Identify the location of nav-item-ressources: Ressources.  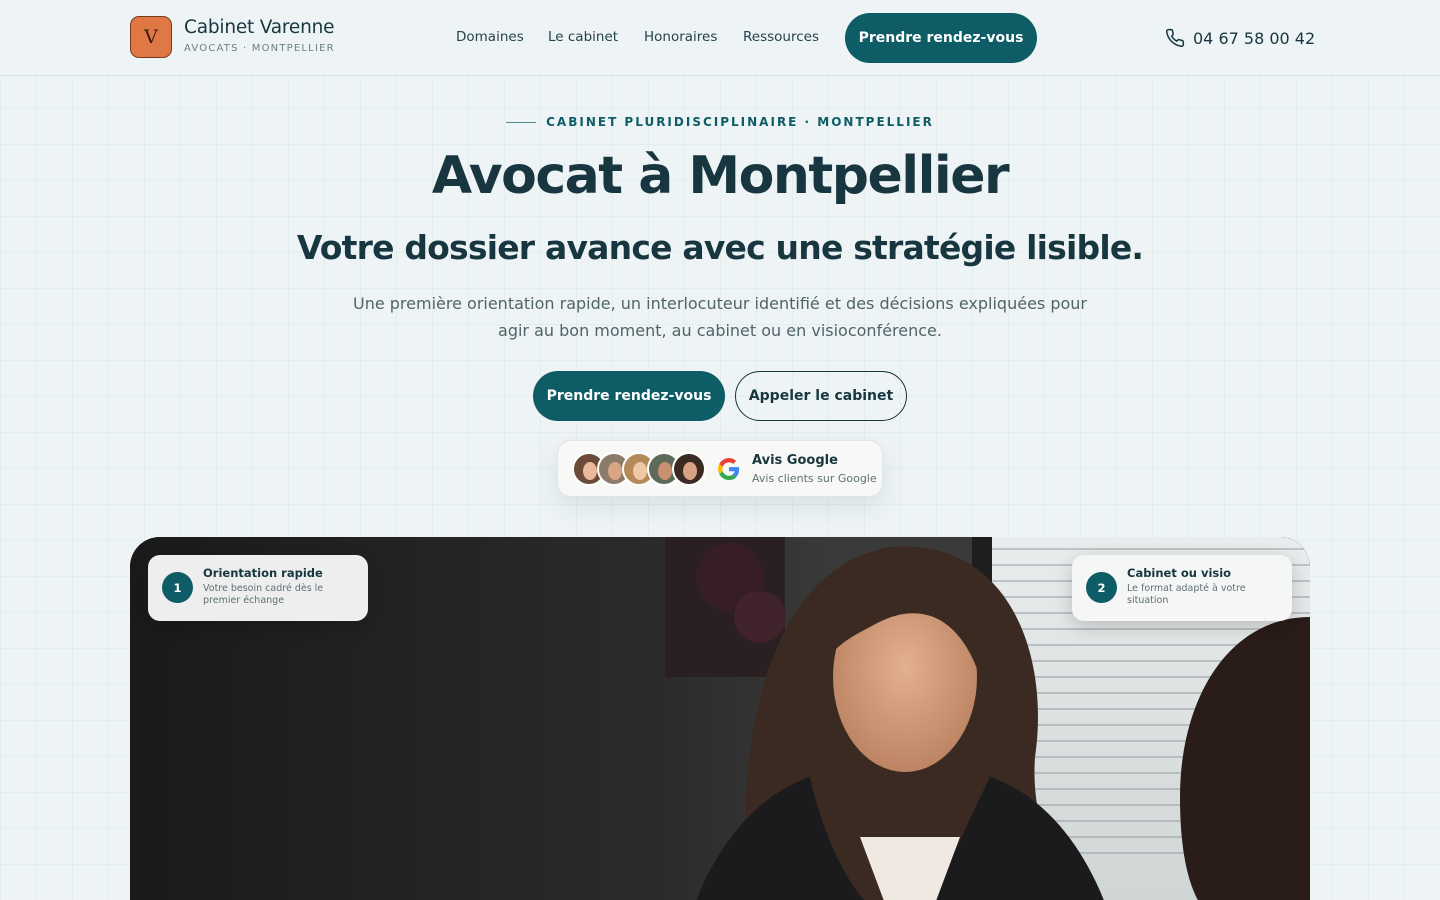
(781, 37).